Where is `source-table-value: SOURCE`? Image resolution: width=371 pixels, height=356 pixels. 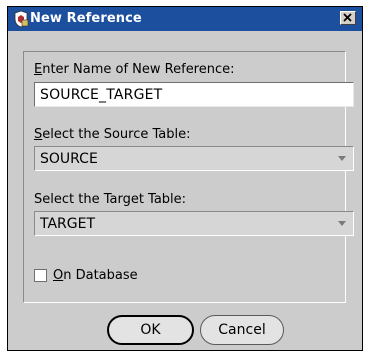 source-table-value: SOURCE is located at coordinates (69, 159).